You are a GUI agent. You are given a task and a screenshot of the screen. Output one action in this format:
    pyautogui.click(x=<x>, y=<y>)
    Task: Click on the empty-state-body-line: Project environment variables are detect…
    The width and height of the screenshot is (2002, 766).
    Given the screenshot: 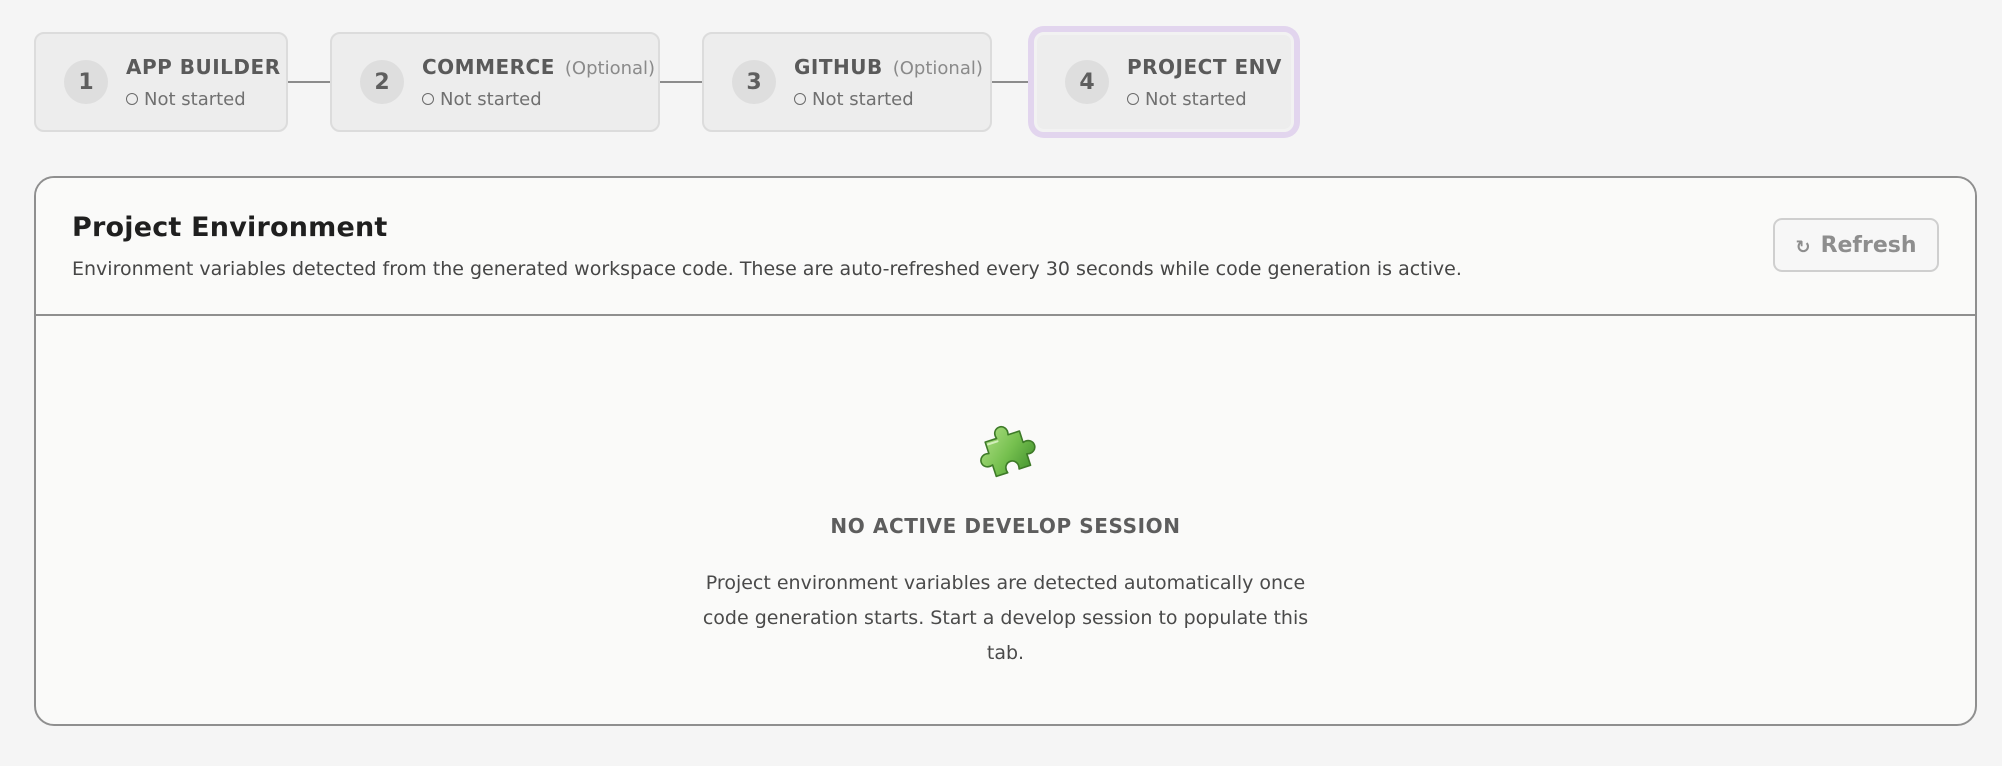 What is the action you would take?
    pyautogui.click(x=1005, y=583)
    